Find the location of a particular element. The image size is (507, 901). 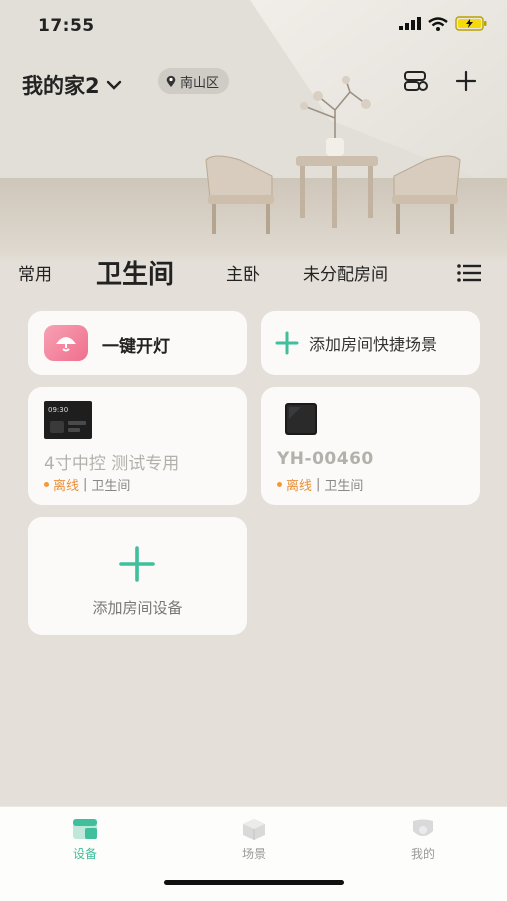

add-icon is located at coordinates (466, 81).